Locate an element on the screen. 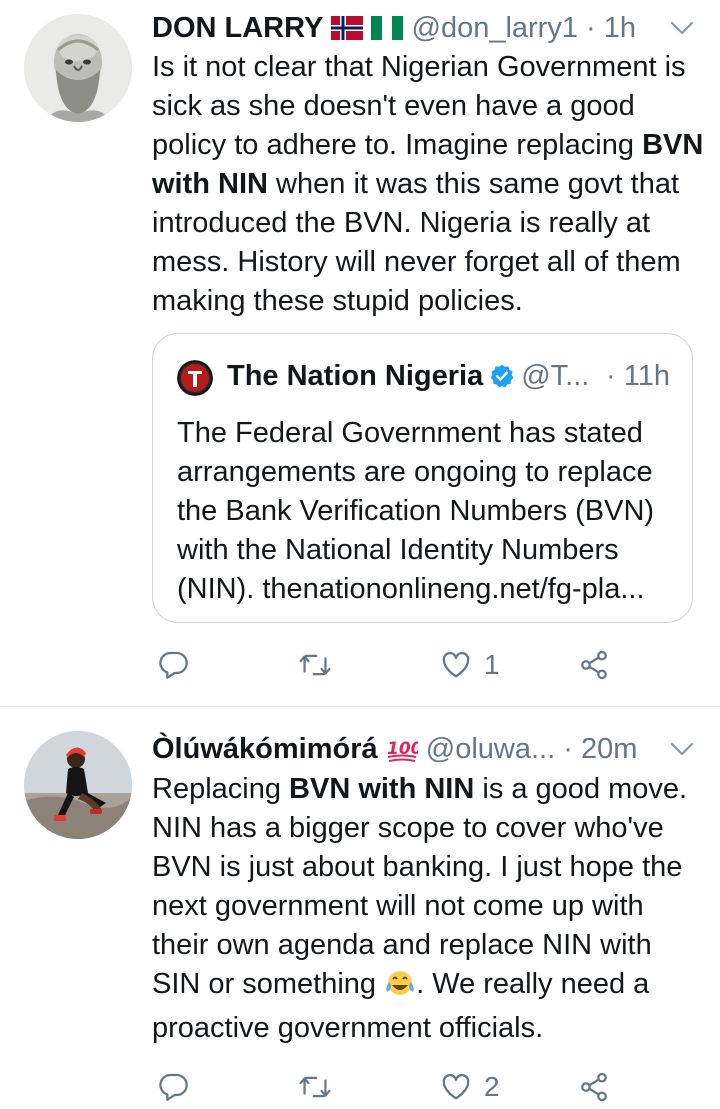  tweet-header: DON LARRY @don_larry1 · 1h is located at coordinates (426, 28).